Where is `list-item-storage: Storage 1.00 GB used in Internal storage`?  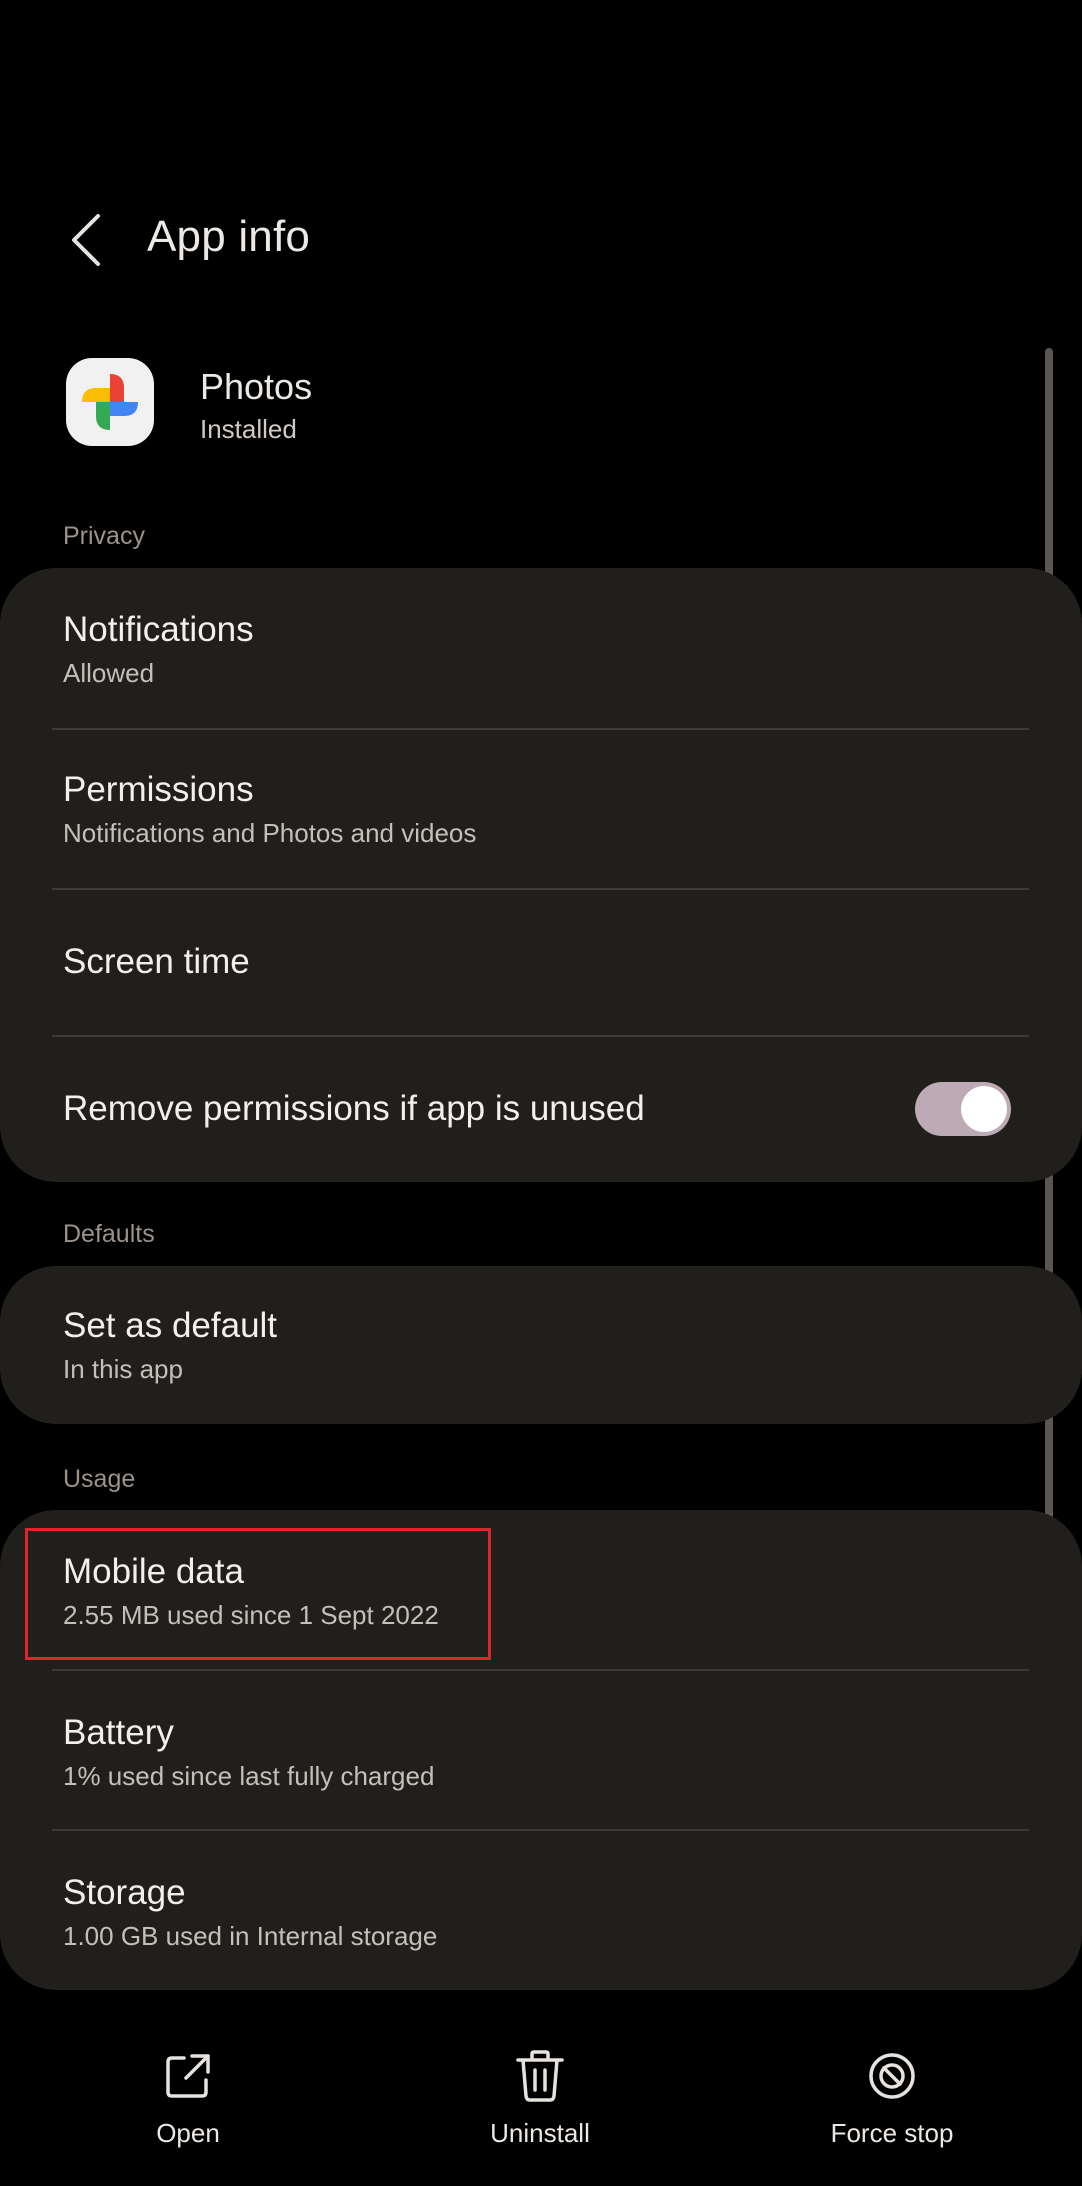 list-item-storage: Storage 1.00 GB used in Internal storage is located at coordinates (541, 1910).